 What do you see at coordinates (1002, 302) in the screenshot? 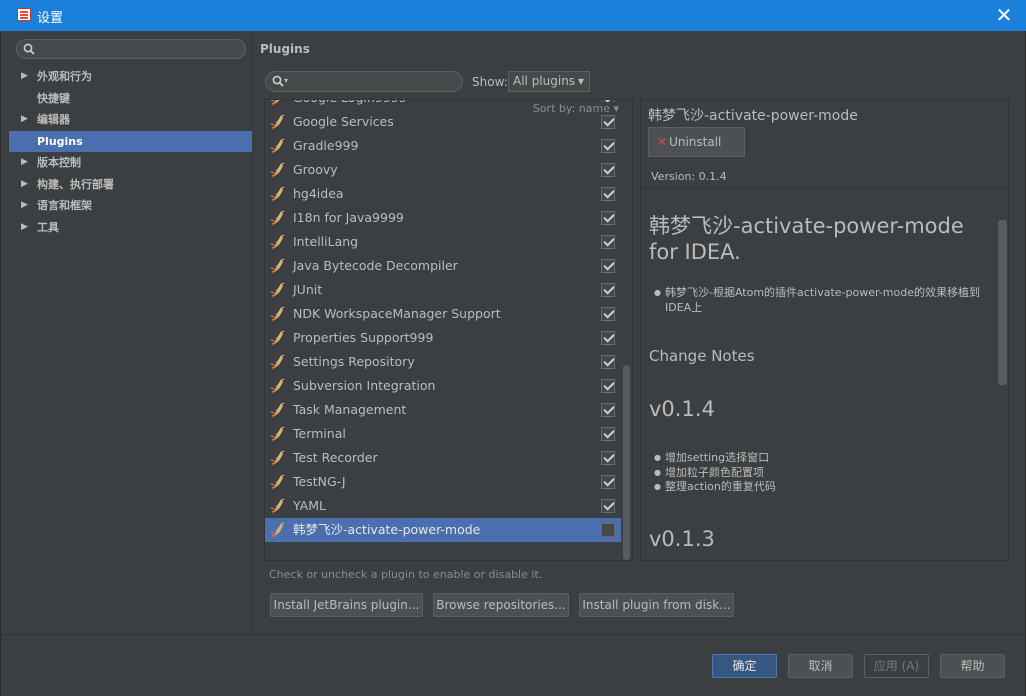
I see `detail-scrollbar-thumb` at bounding box center [1002, 302].